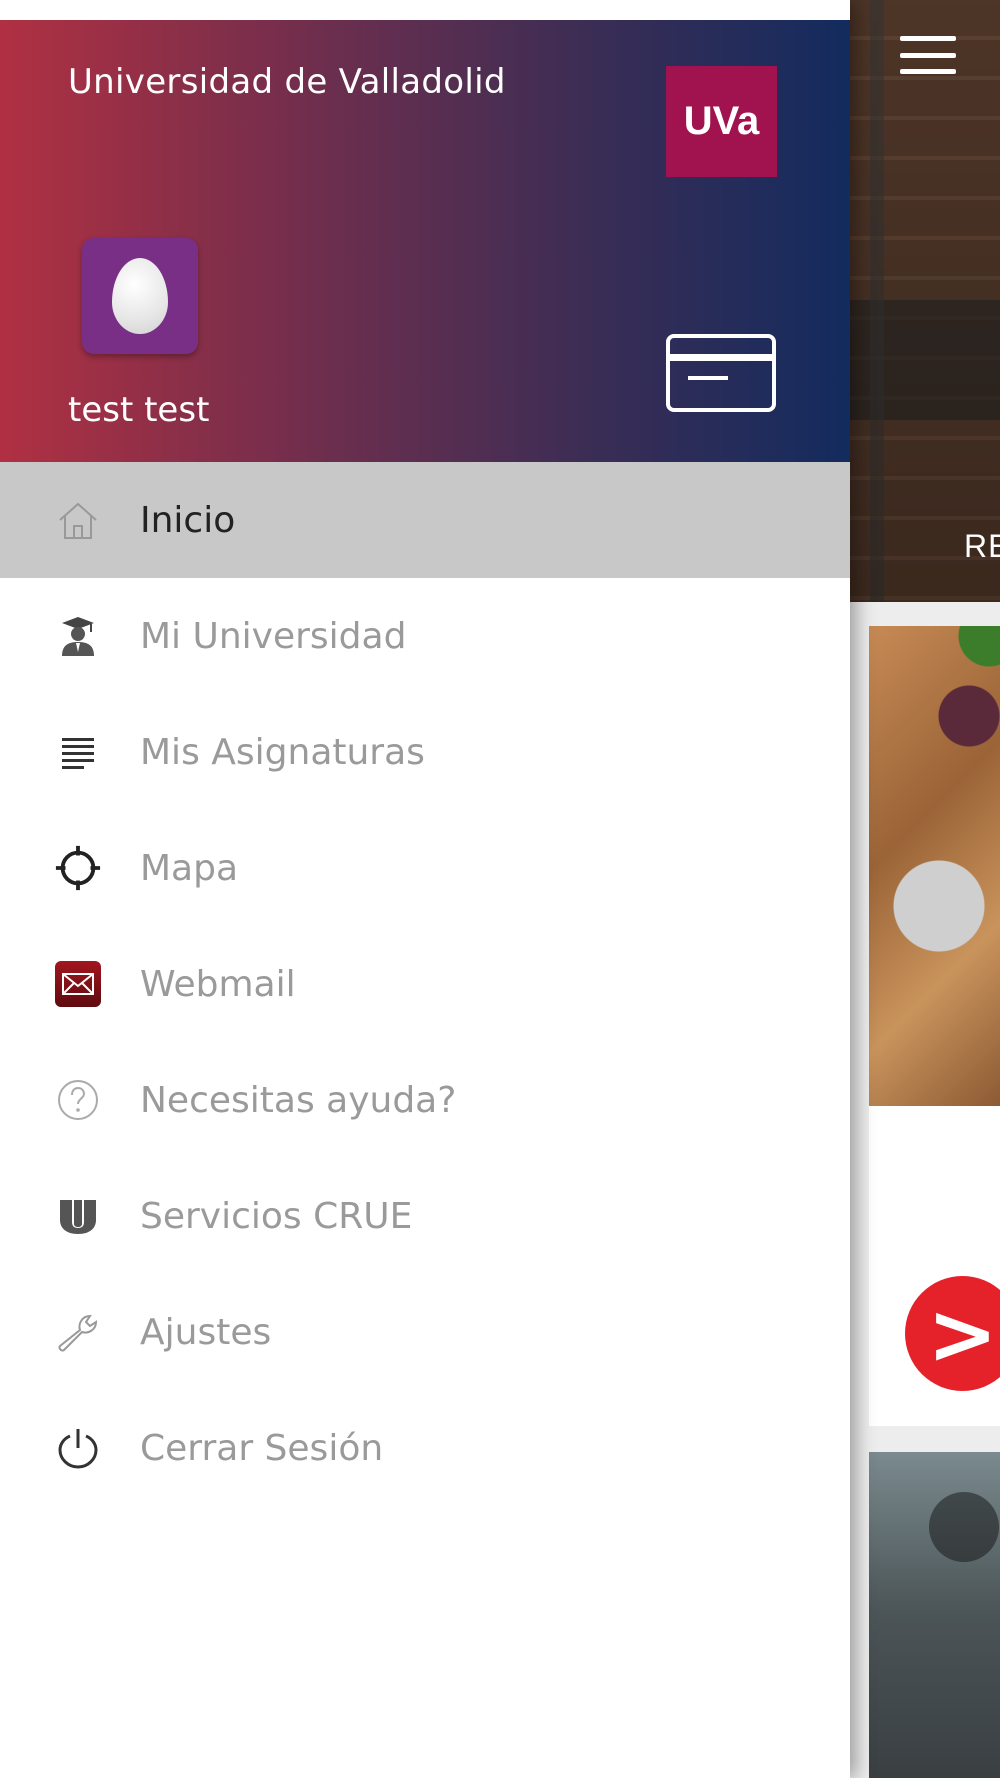 The image size is (1000, 1778). I want to click on menu-item-label: Webmail, so click(218, 984).